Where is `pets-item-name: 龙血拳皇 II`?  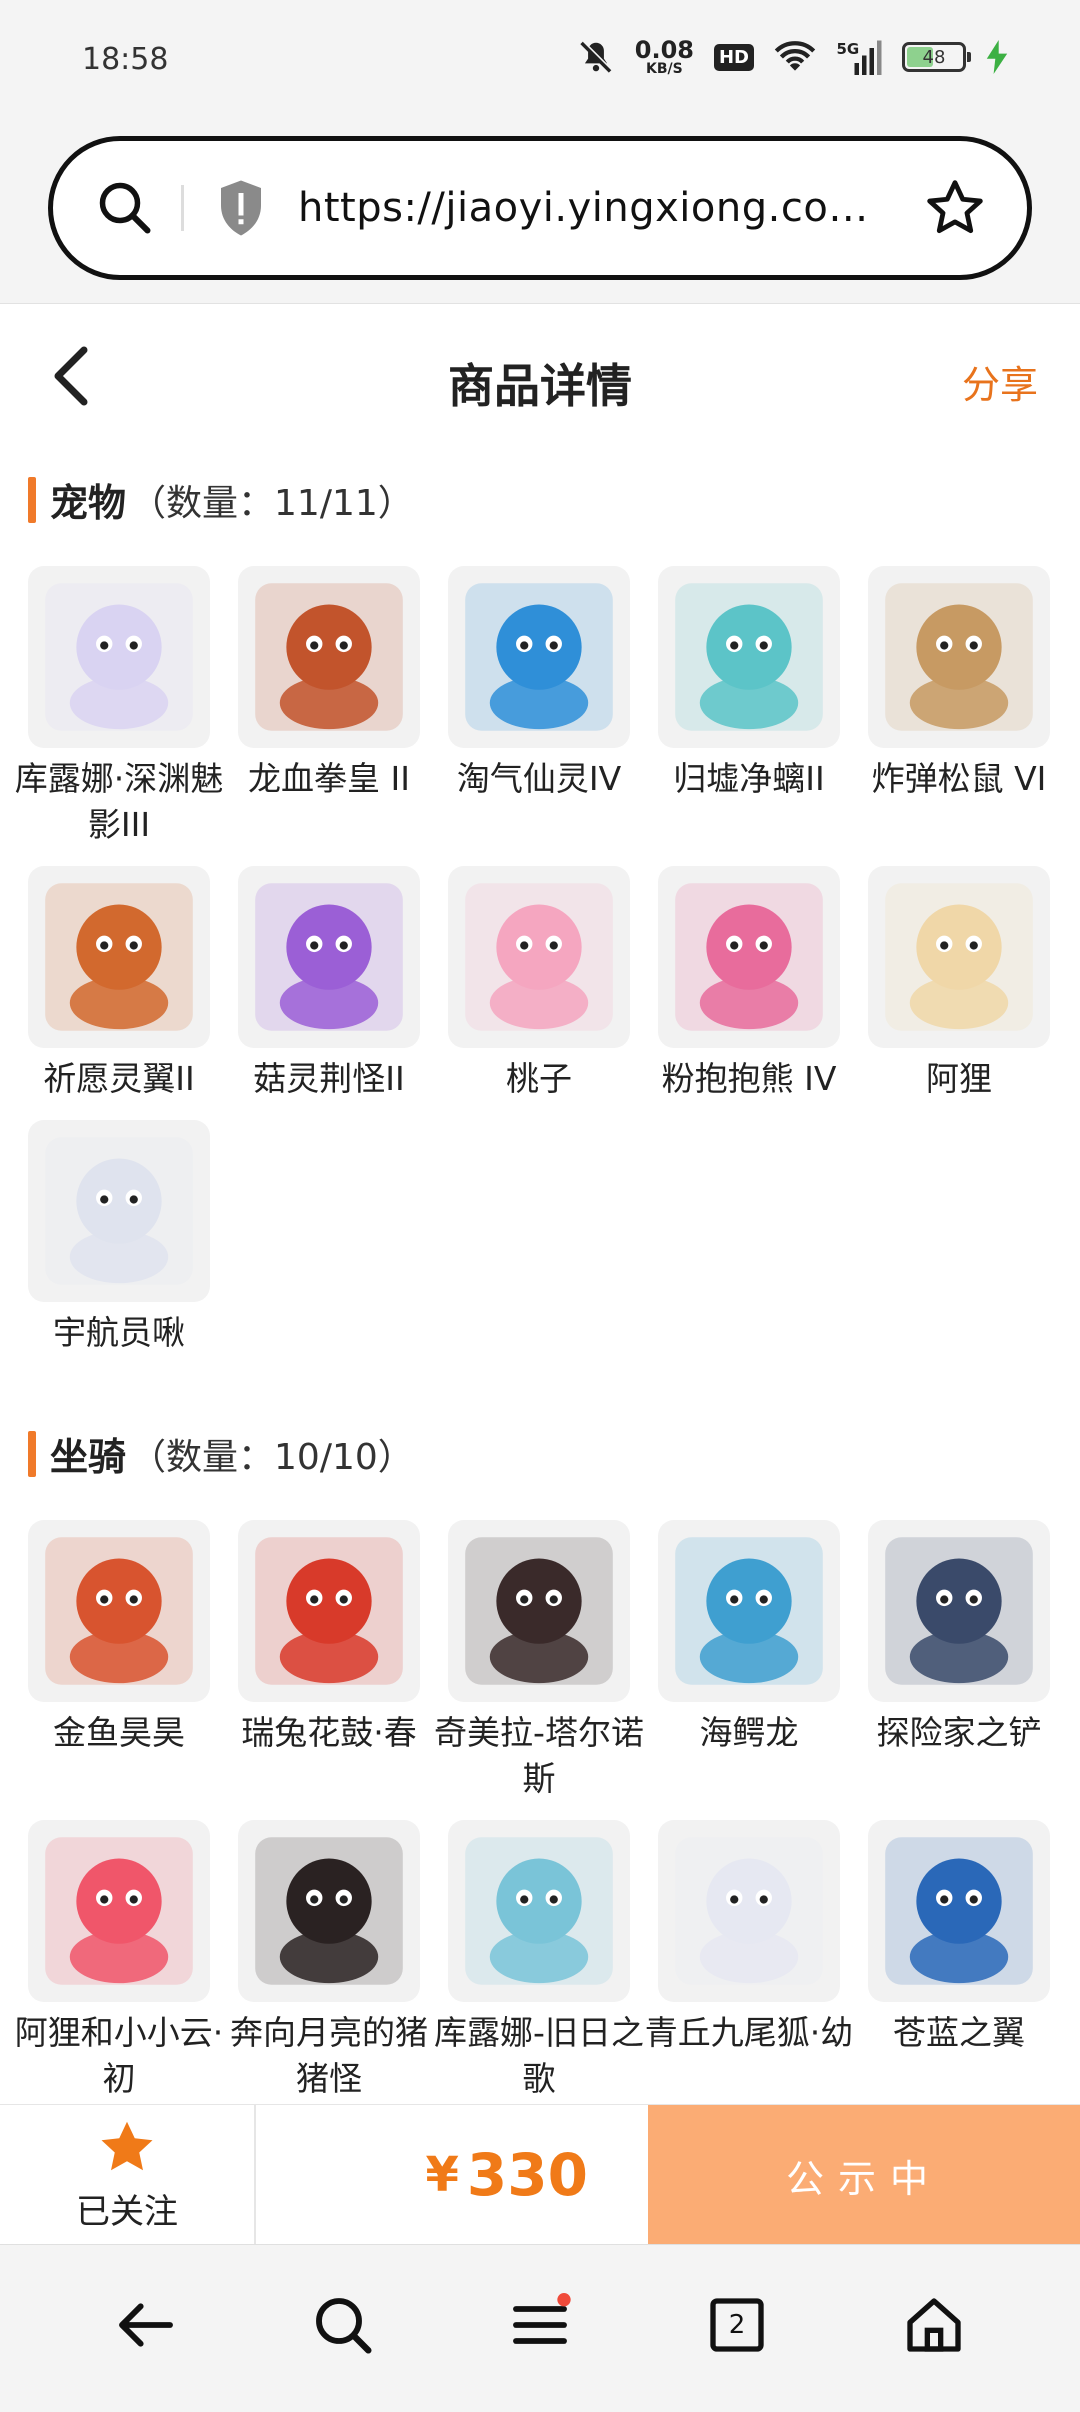 pets-item-name: 龙血拳皇 II is located at coordinates (329, 778).